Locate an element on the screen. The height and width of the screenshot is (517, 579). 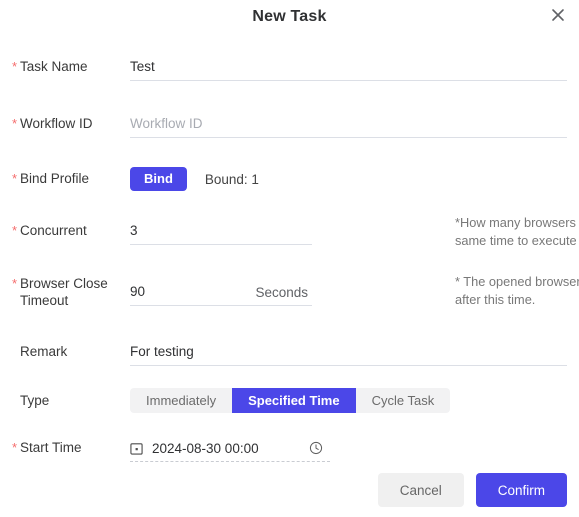
task-name-input: Test is located at coordinates (348, 67).